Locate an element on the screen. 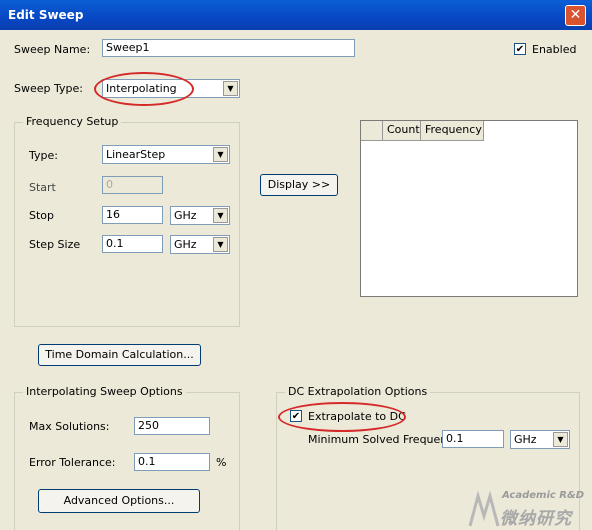  watermark-chars: 微纳研究 is located at coordinates (536, 519).